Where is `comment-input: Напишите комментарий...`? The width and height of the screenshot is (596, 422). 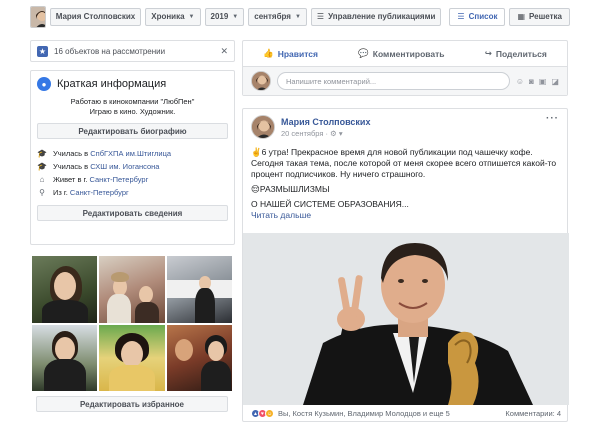 comment-input: Напишите комментарий... is located at coordinates (393, 81).